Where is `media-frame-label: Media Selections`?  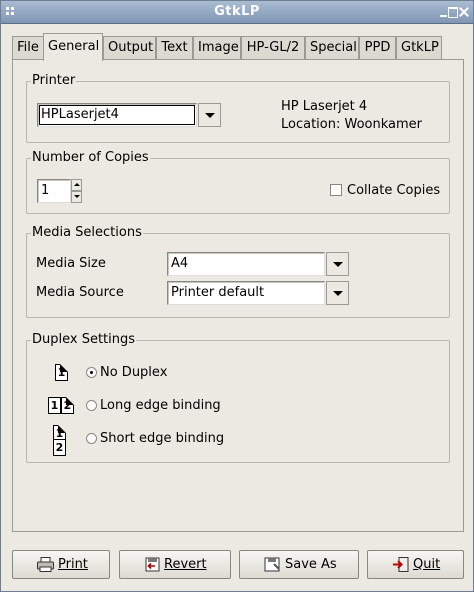 media-frame-label: Media Selections is located at coordinates (87, 233).